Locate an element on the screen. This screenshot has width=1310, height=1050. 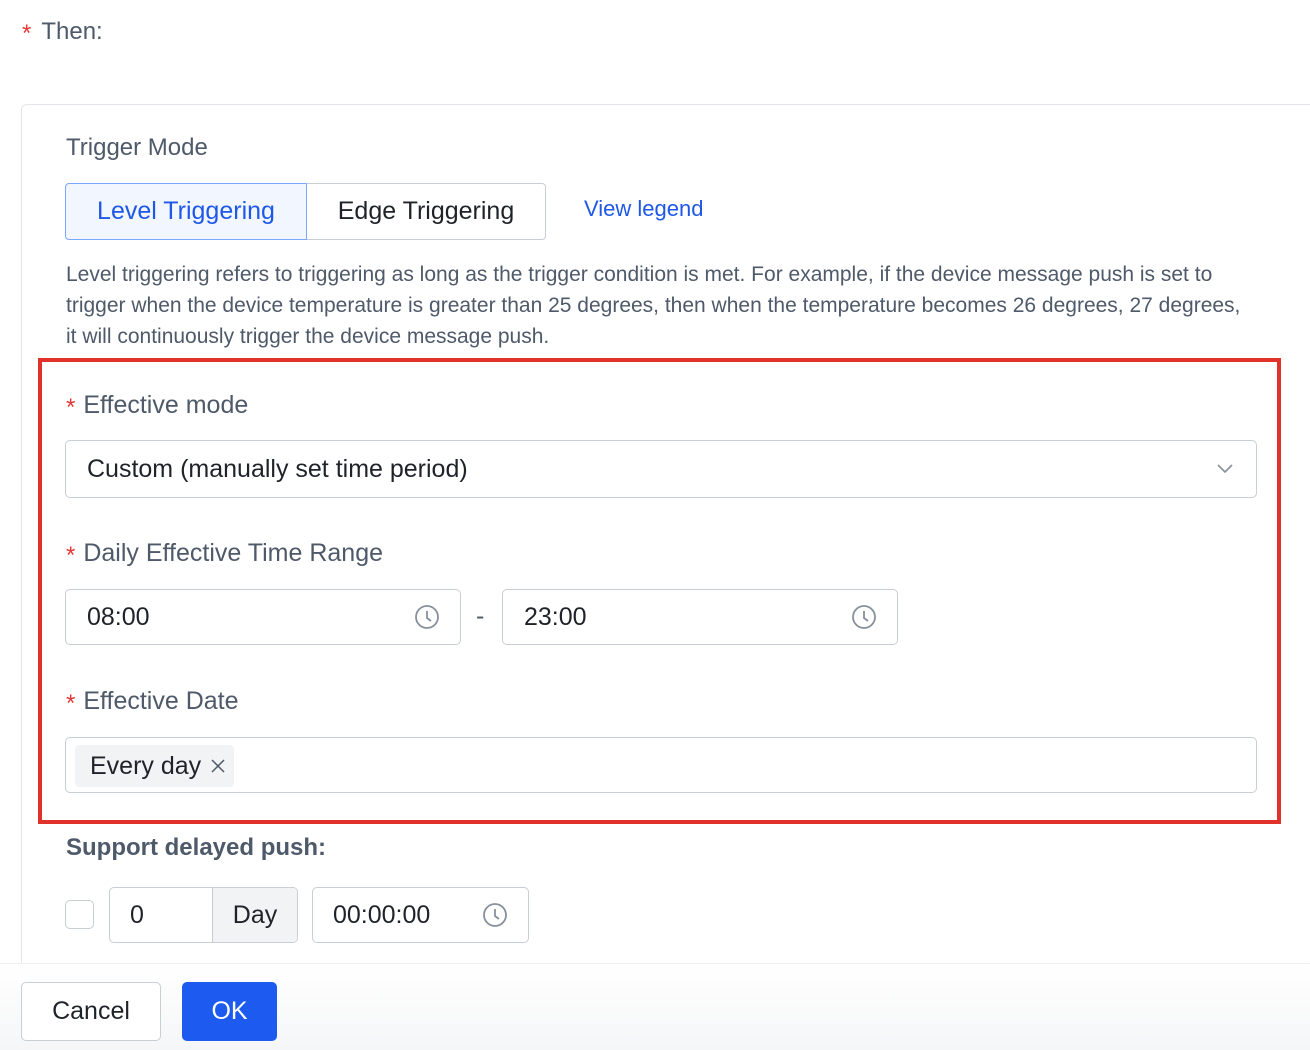
daily-range-label-text: Daily Effective Time Range is located at coordinates (233, 553).